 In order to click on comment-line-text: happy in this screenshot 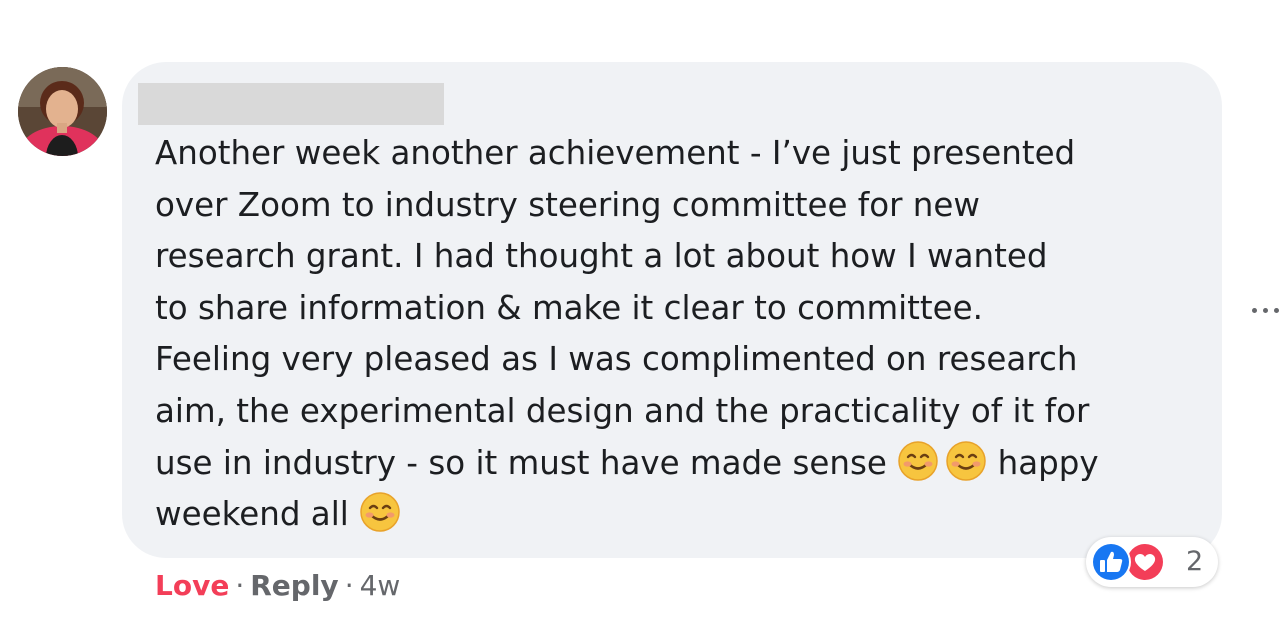, I will do `click(1048, 462)`.